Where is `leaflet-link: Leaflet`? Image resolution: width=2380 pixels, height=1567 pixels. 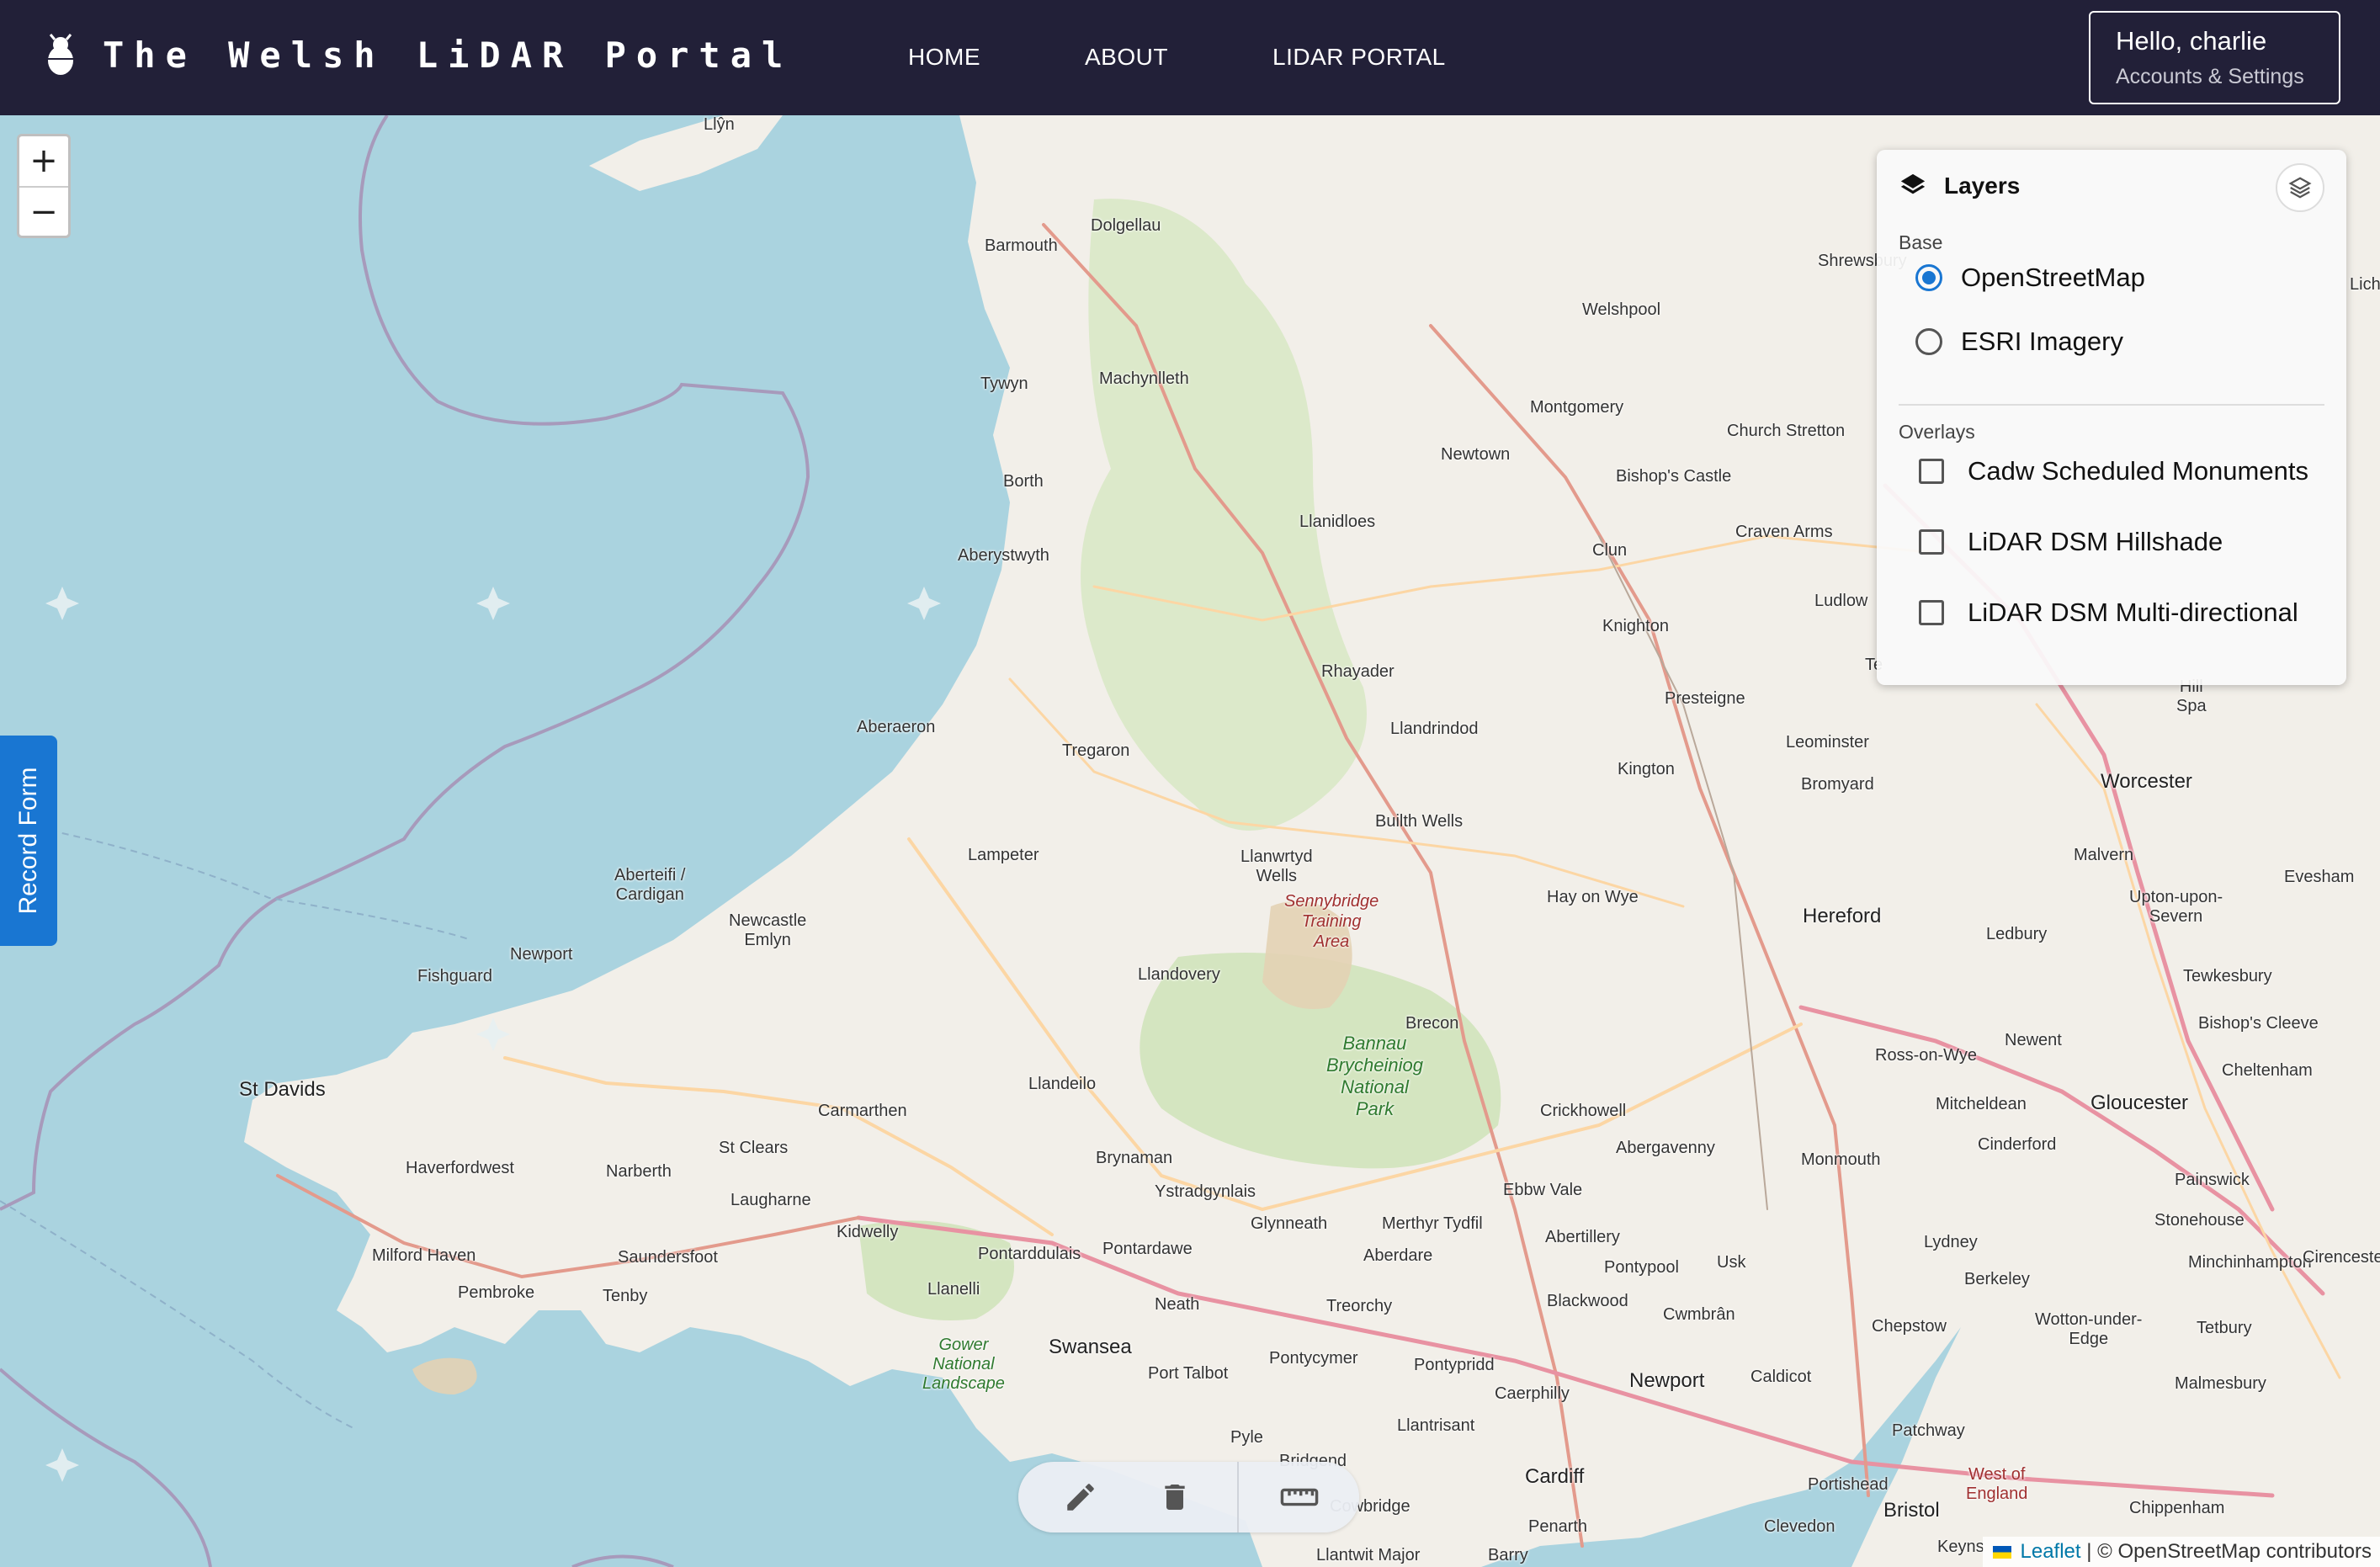 leaflet-link: Leaflet is located at coordinates (2051, 1551).